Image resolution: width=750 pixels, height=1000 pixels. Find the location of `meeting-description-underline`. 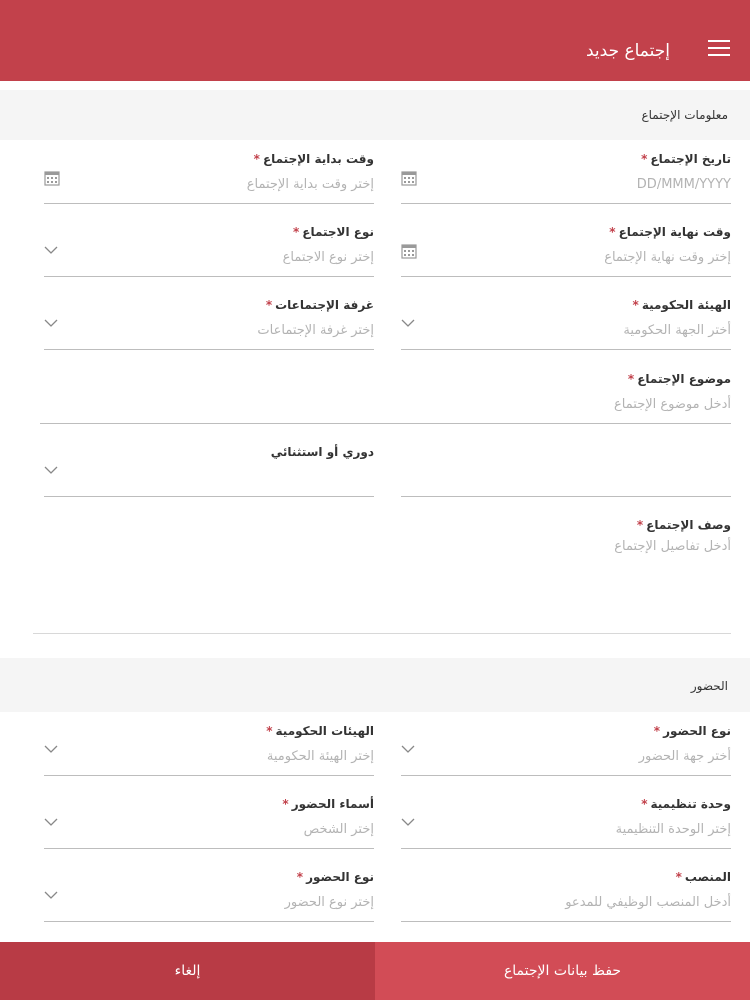

meeting-description-underline is located at coordinates (382, 633).